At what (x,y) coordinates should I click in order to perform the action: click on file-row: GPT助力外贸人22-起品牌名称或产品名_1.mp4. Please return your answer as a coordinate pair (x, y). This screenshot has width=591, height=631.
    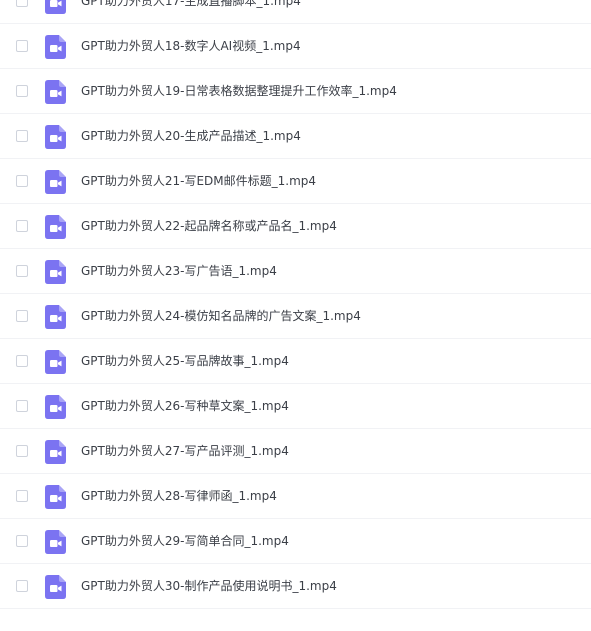
    Looking at the image, I should click on (295, 226).